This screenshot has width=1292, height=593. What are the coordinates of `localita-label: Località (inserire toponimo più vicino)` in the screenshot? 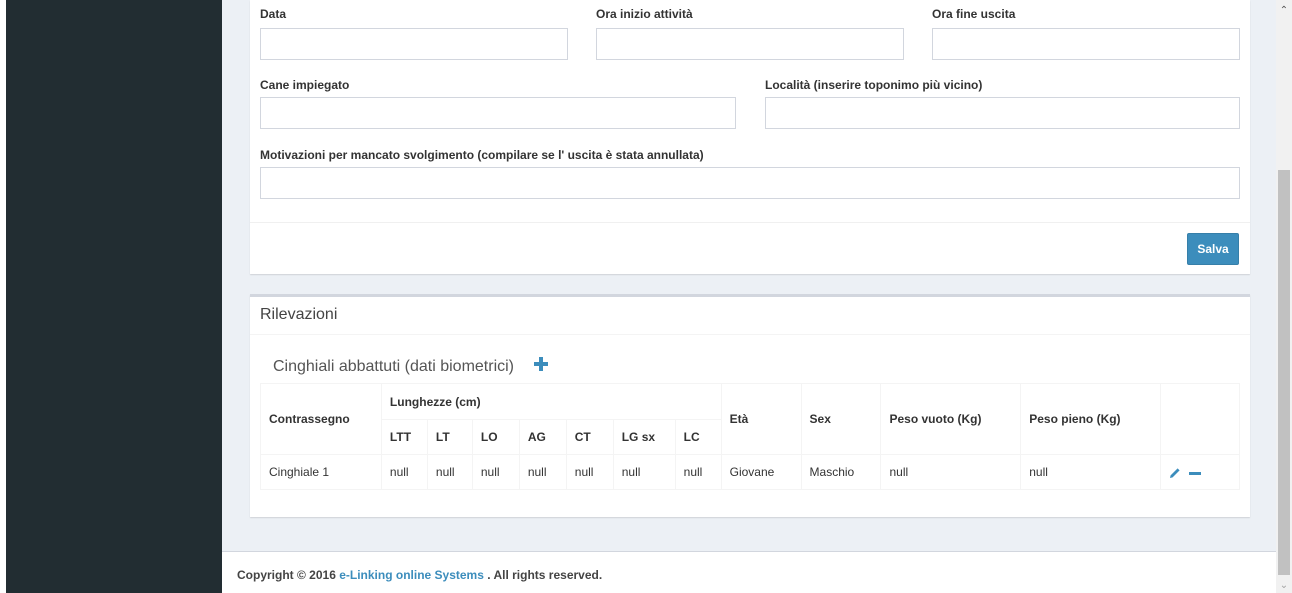 It's located at (874, 85).